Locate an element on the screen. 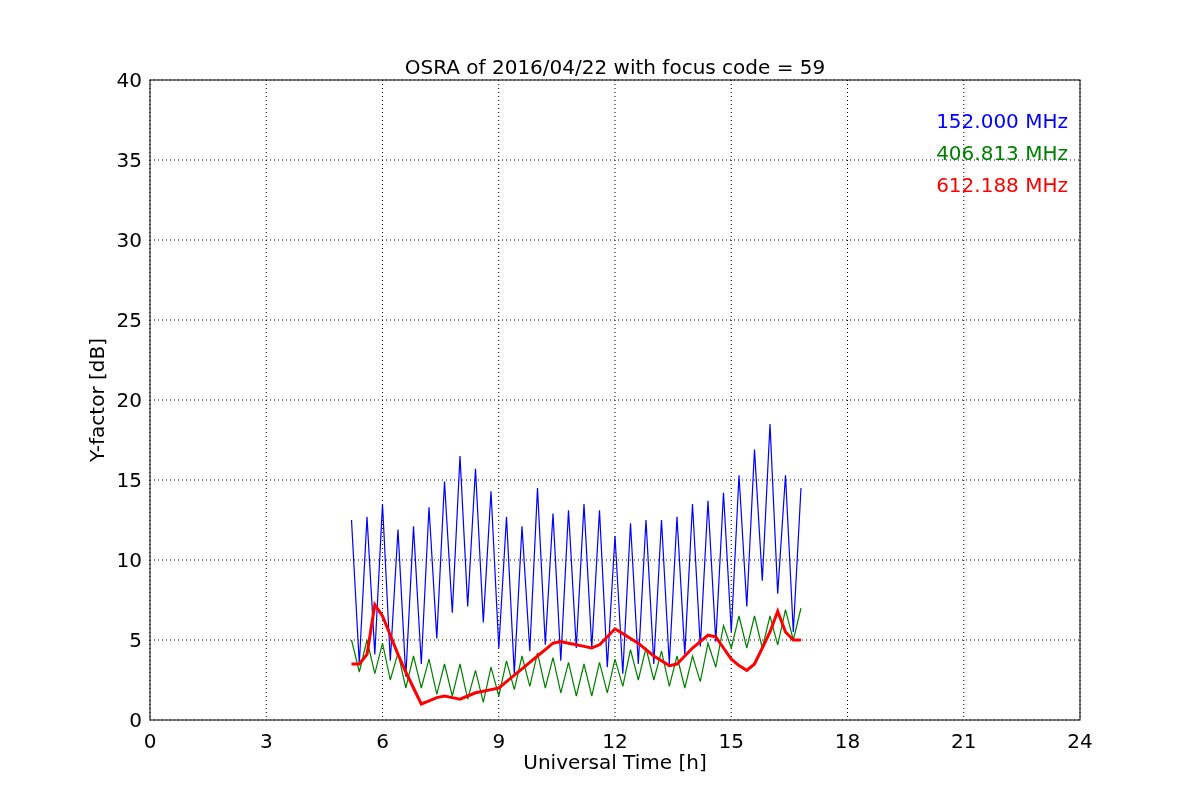 The image size is (1200, 800). tick-label: 6 is located at coordinates (382, 741).